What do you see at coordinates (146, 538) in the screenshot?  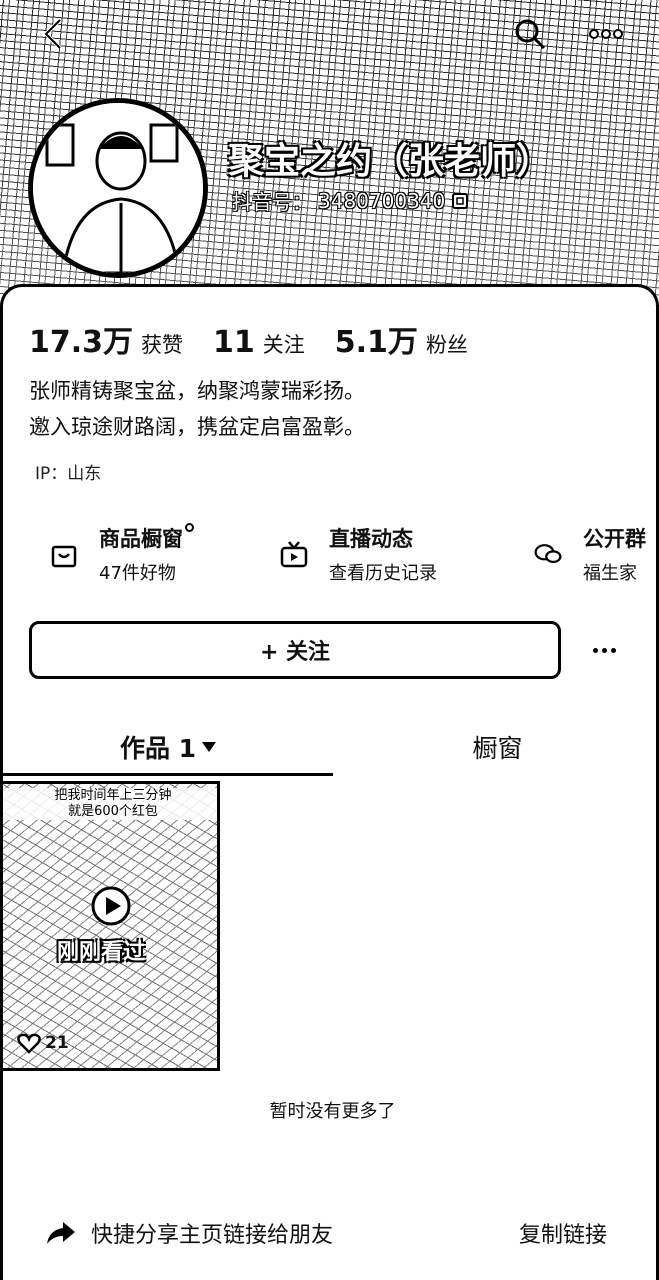 I see `feature-title: 商品橱窗` at bounding box center [146, 538].